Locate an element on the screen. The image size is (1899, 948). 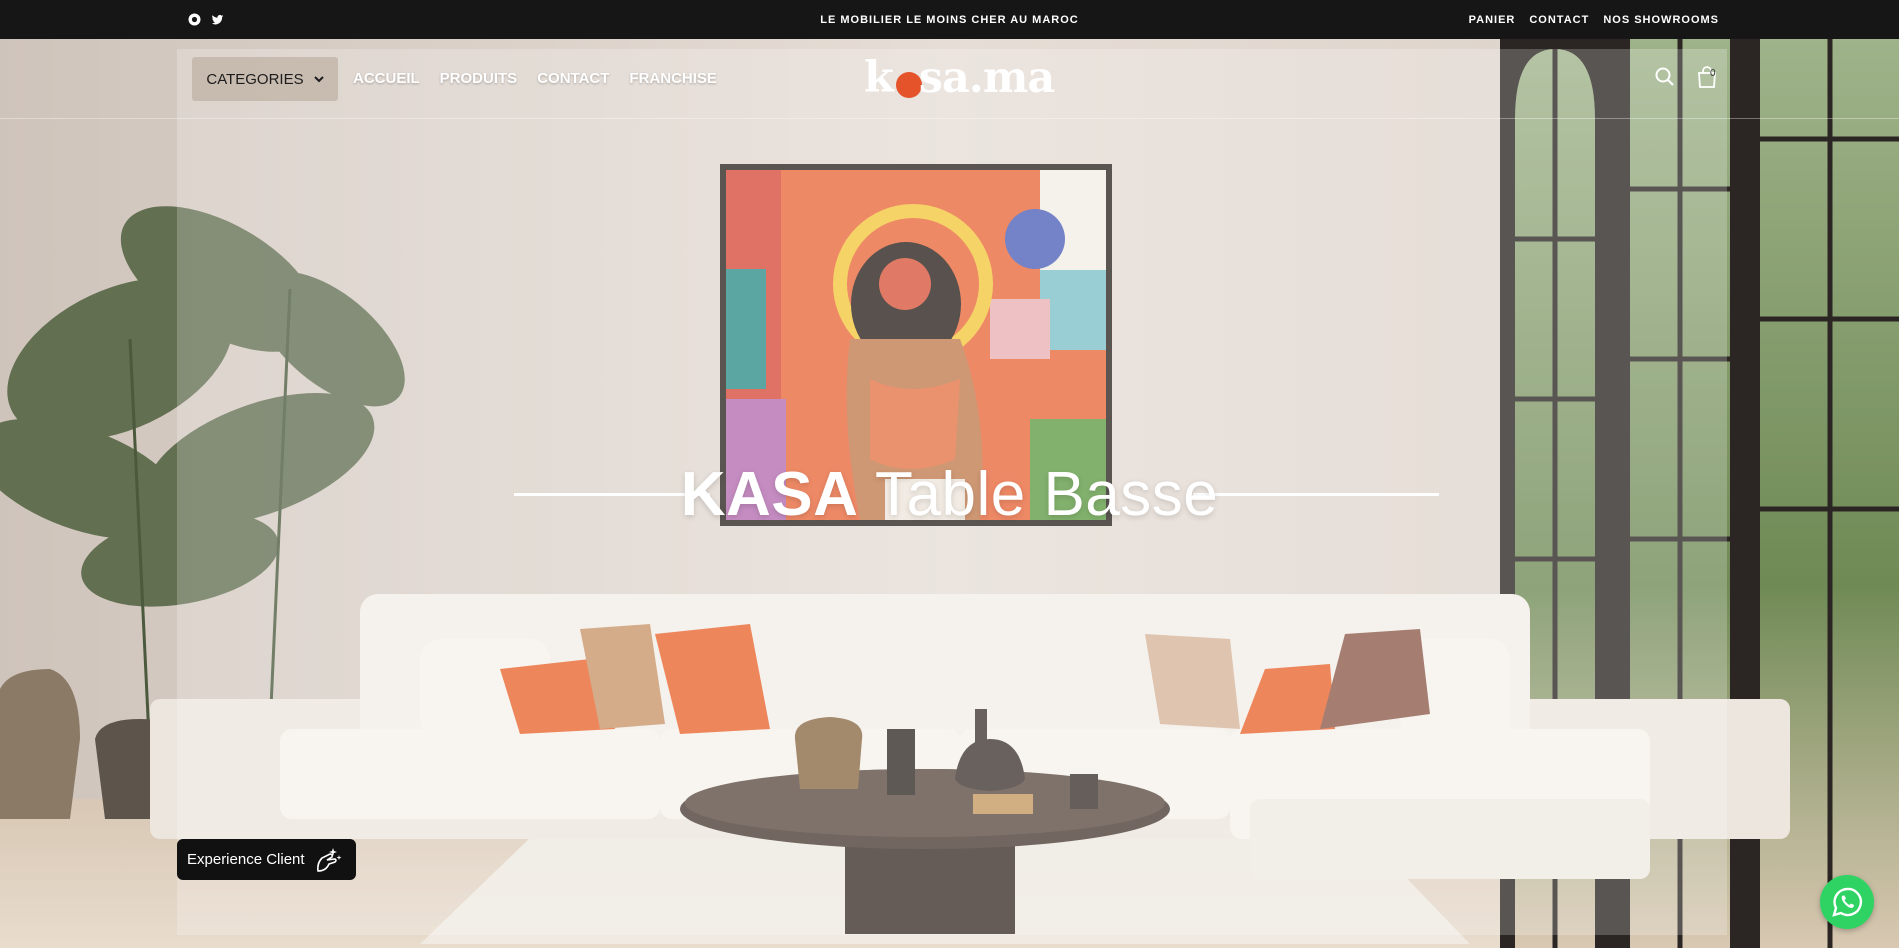
hero-title-brand: KASA is located at coordinates (769, 494).